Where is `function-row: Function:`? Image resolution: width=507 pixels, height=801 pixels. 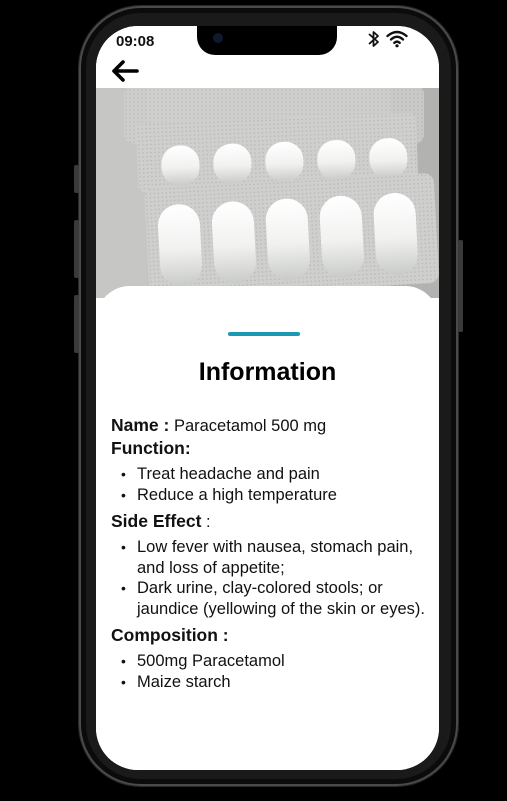
function-row: Function: is located at coordinates (273, 448).